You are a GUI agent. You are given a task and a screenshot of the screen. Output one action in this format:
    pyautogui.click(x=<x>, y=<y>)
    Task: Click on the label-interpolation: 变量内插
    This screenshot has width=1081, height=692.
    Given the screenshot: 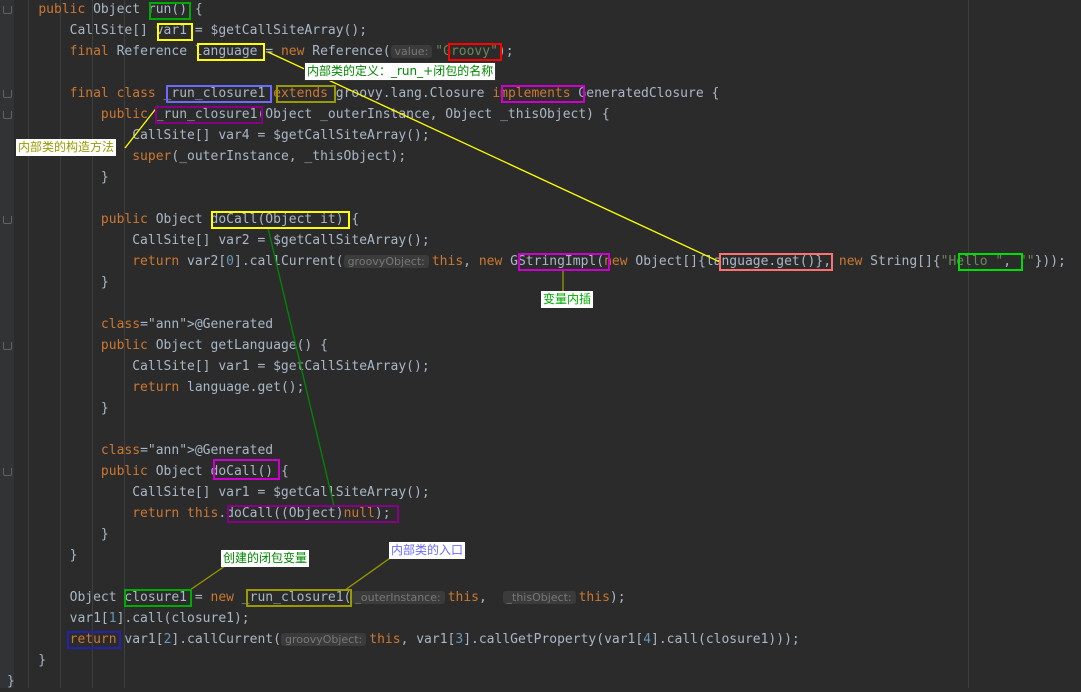 What is the action you would take?
    pyautogui.click(x=567, y=299)
    